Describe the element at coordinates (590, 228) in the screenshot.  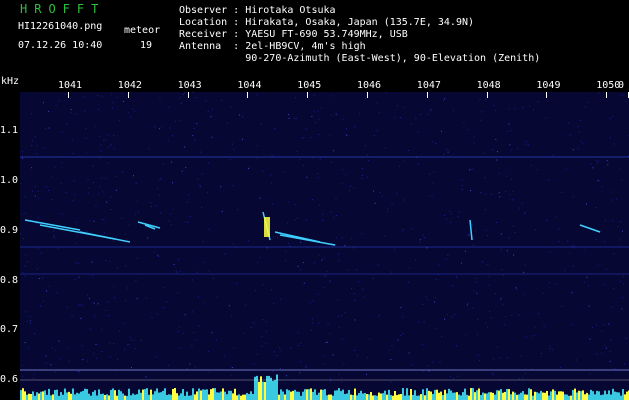
I see `meteor-trace` at that location.